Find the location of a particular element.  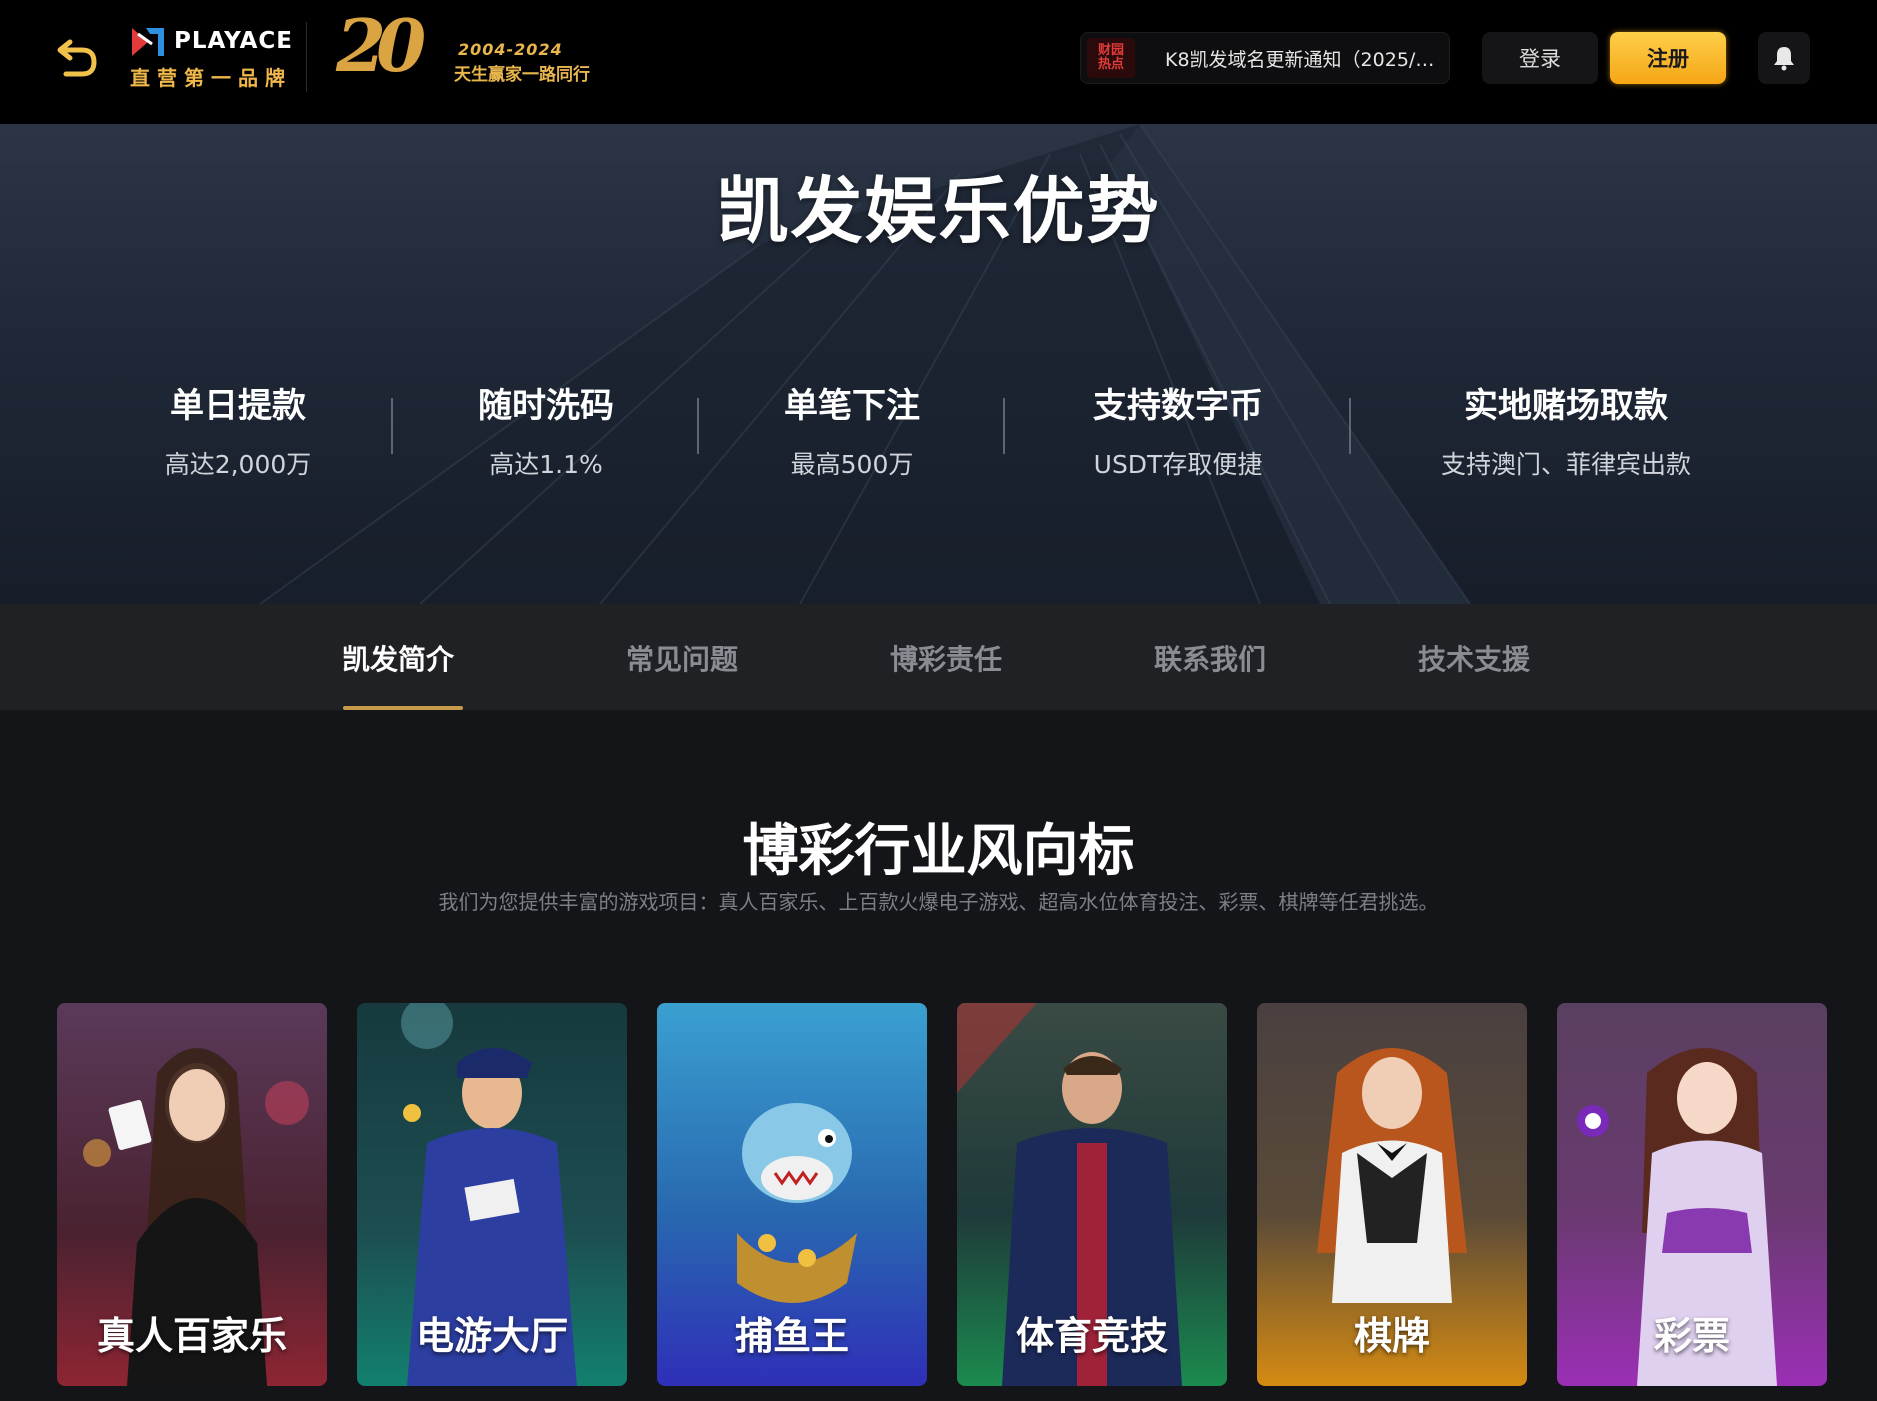

anniversary-years: 2004-2024 is located at coordinates (510, 49).